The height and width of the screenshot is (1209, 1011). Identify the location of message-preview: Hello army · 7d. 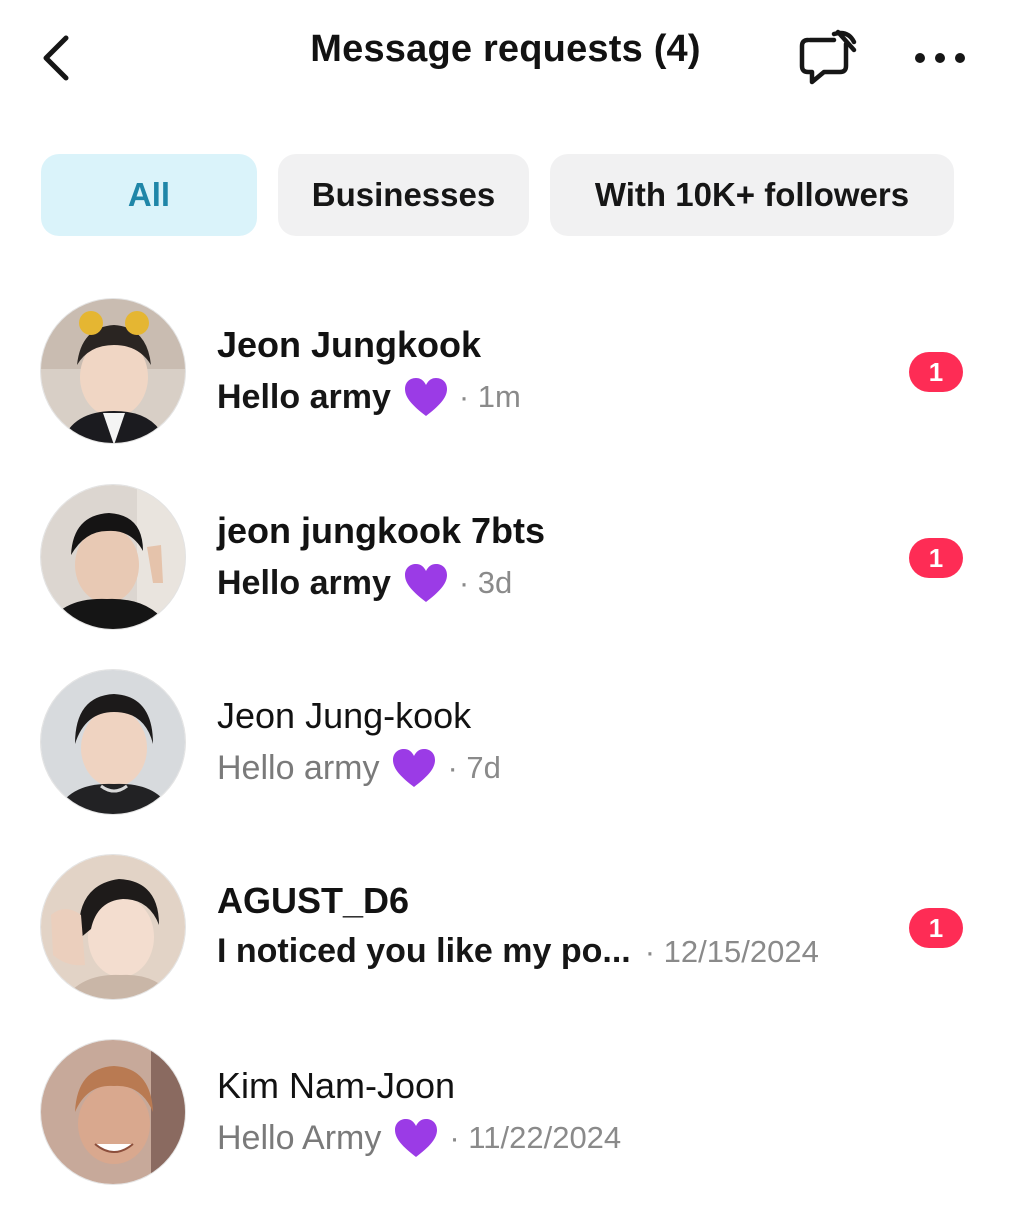
(359, 768).